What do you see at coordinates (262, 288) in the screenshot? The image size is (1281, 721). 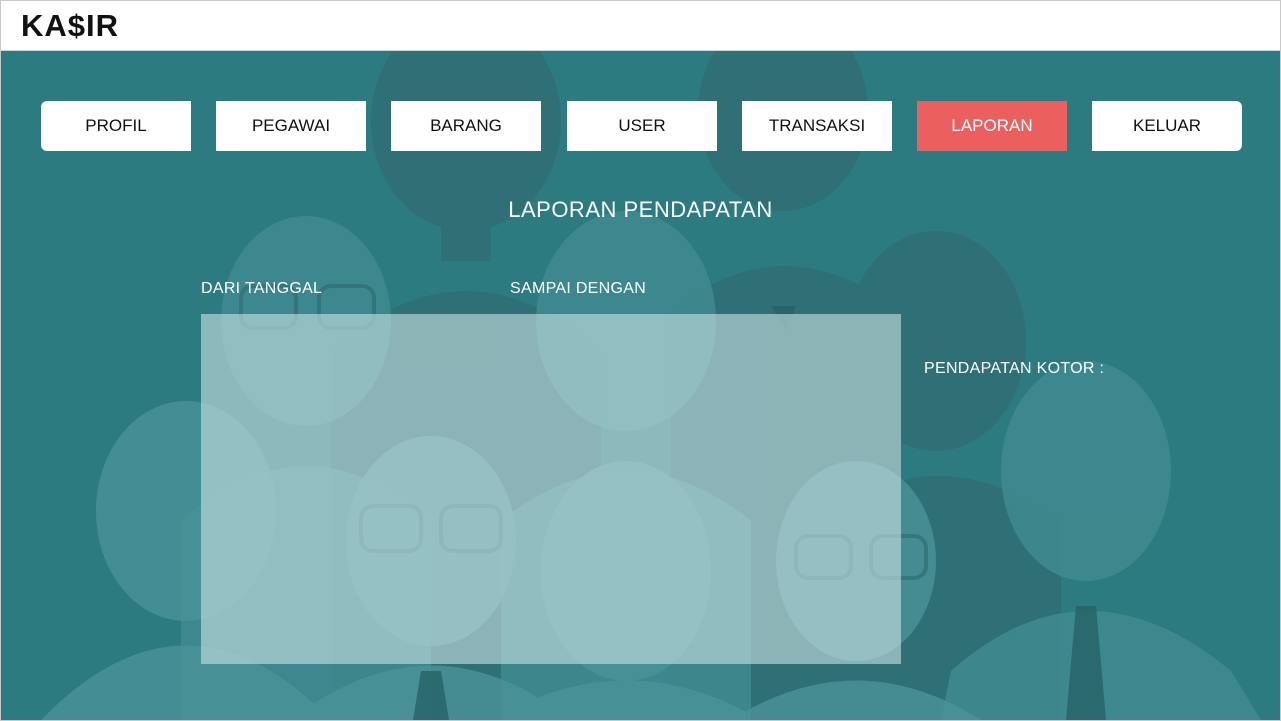 I see `date-from-label: DARI TANGGAL` at bounding box center [262, 288].